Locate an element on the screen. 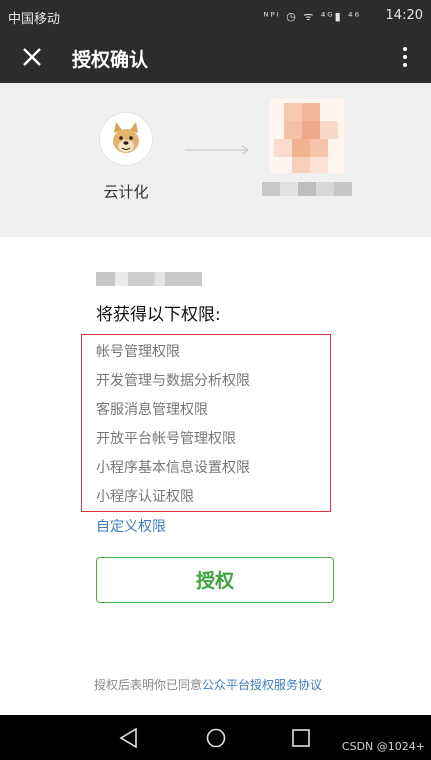 This screenshot has width=431, height=760. back-triangle-icon is located at coordinates (129, 738).